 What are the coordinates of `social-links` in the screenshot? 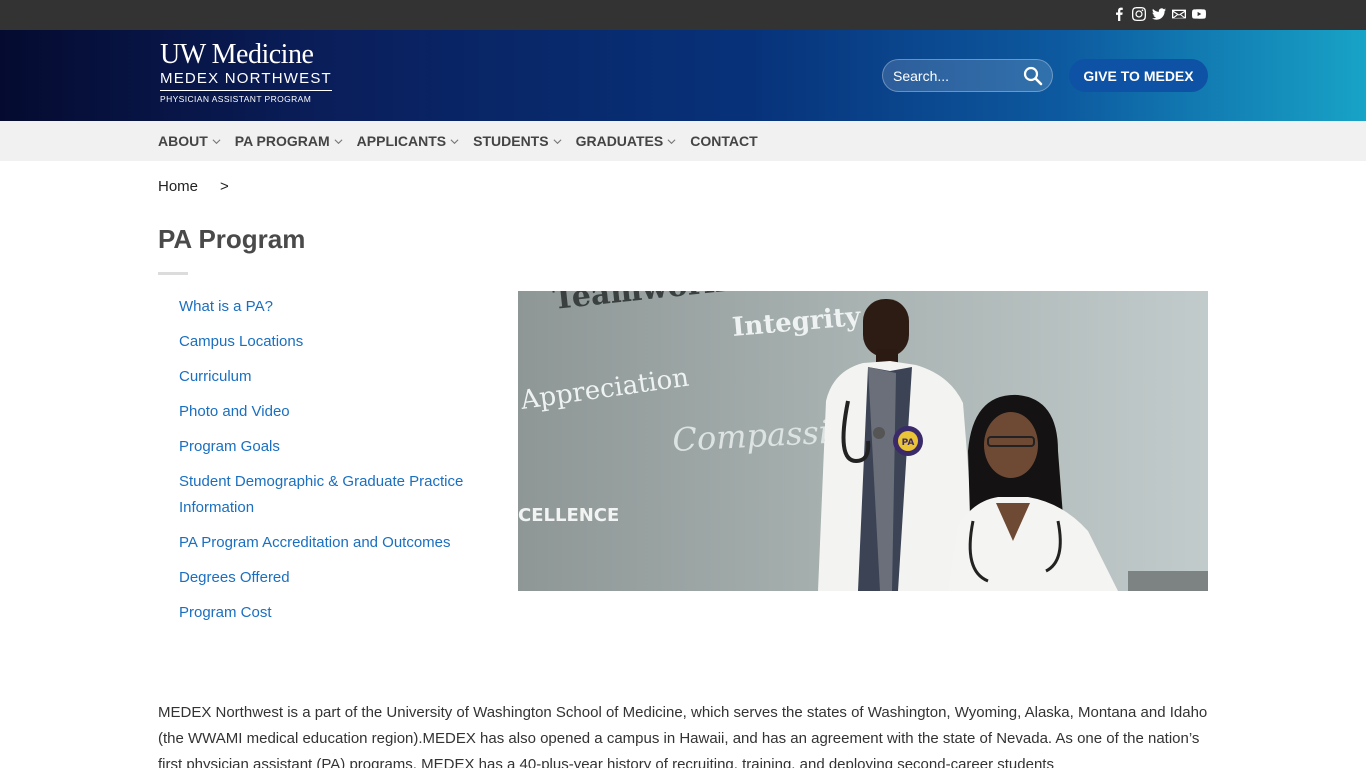 It's located at (1159, 14).